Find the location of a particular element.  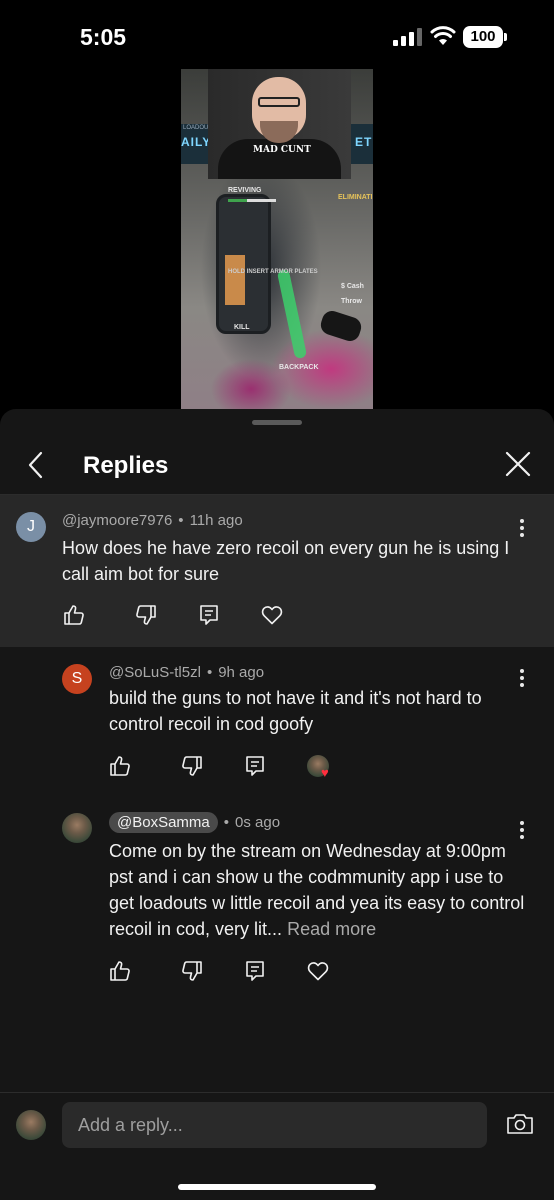

comment-time: 9h ago is located at coordinates (241, 672).